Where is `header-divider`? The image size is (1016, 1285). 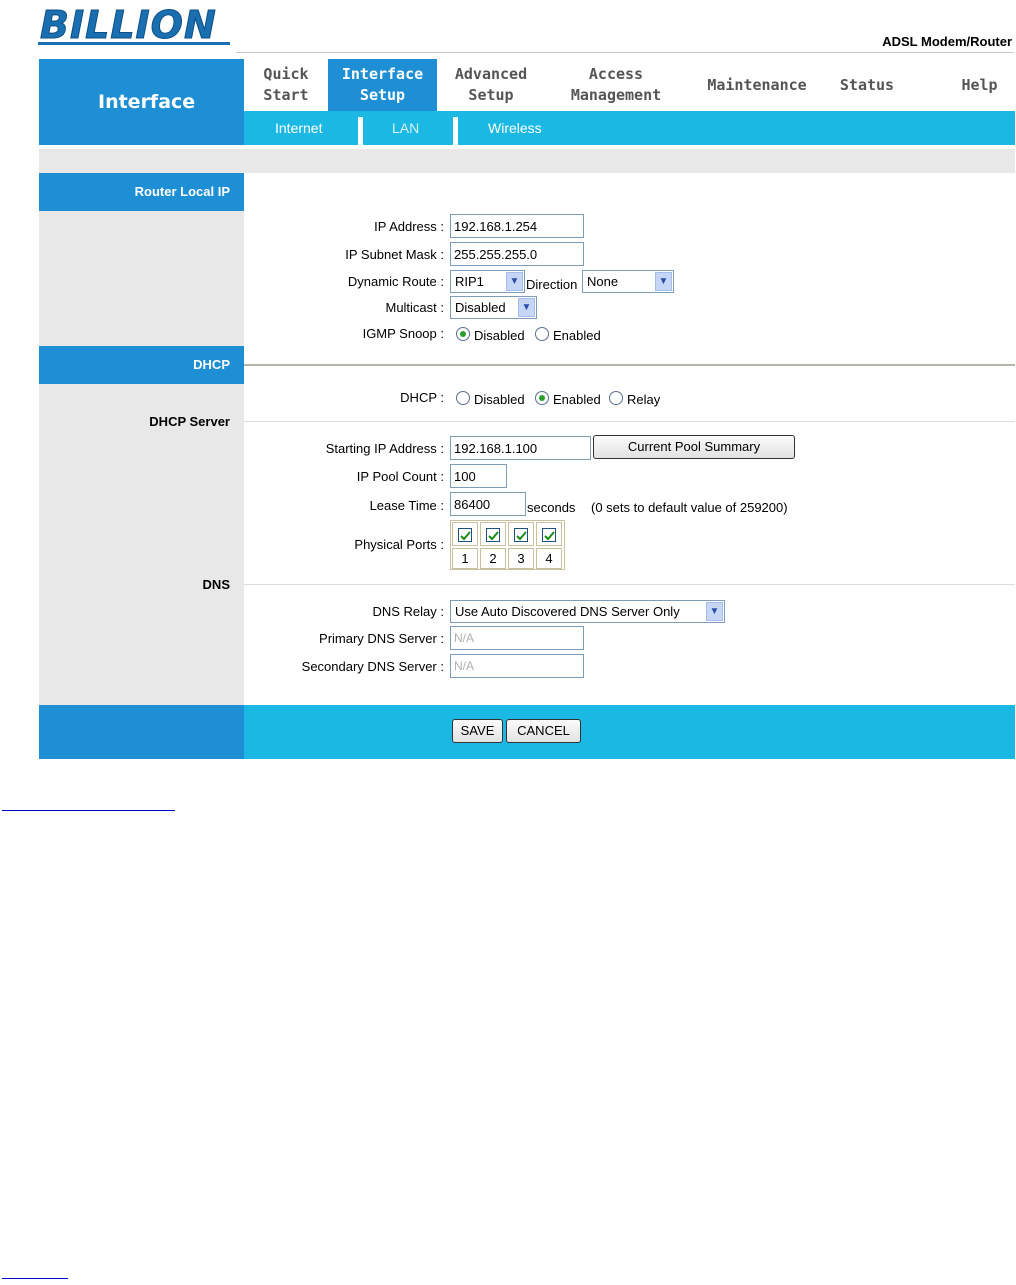
header-divider is located at coordinates (625, 52).